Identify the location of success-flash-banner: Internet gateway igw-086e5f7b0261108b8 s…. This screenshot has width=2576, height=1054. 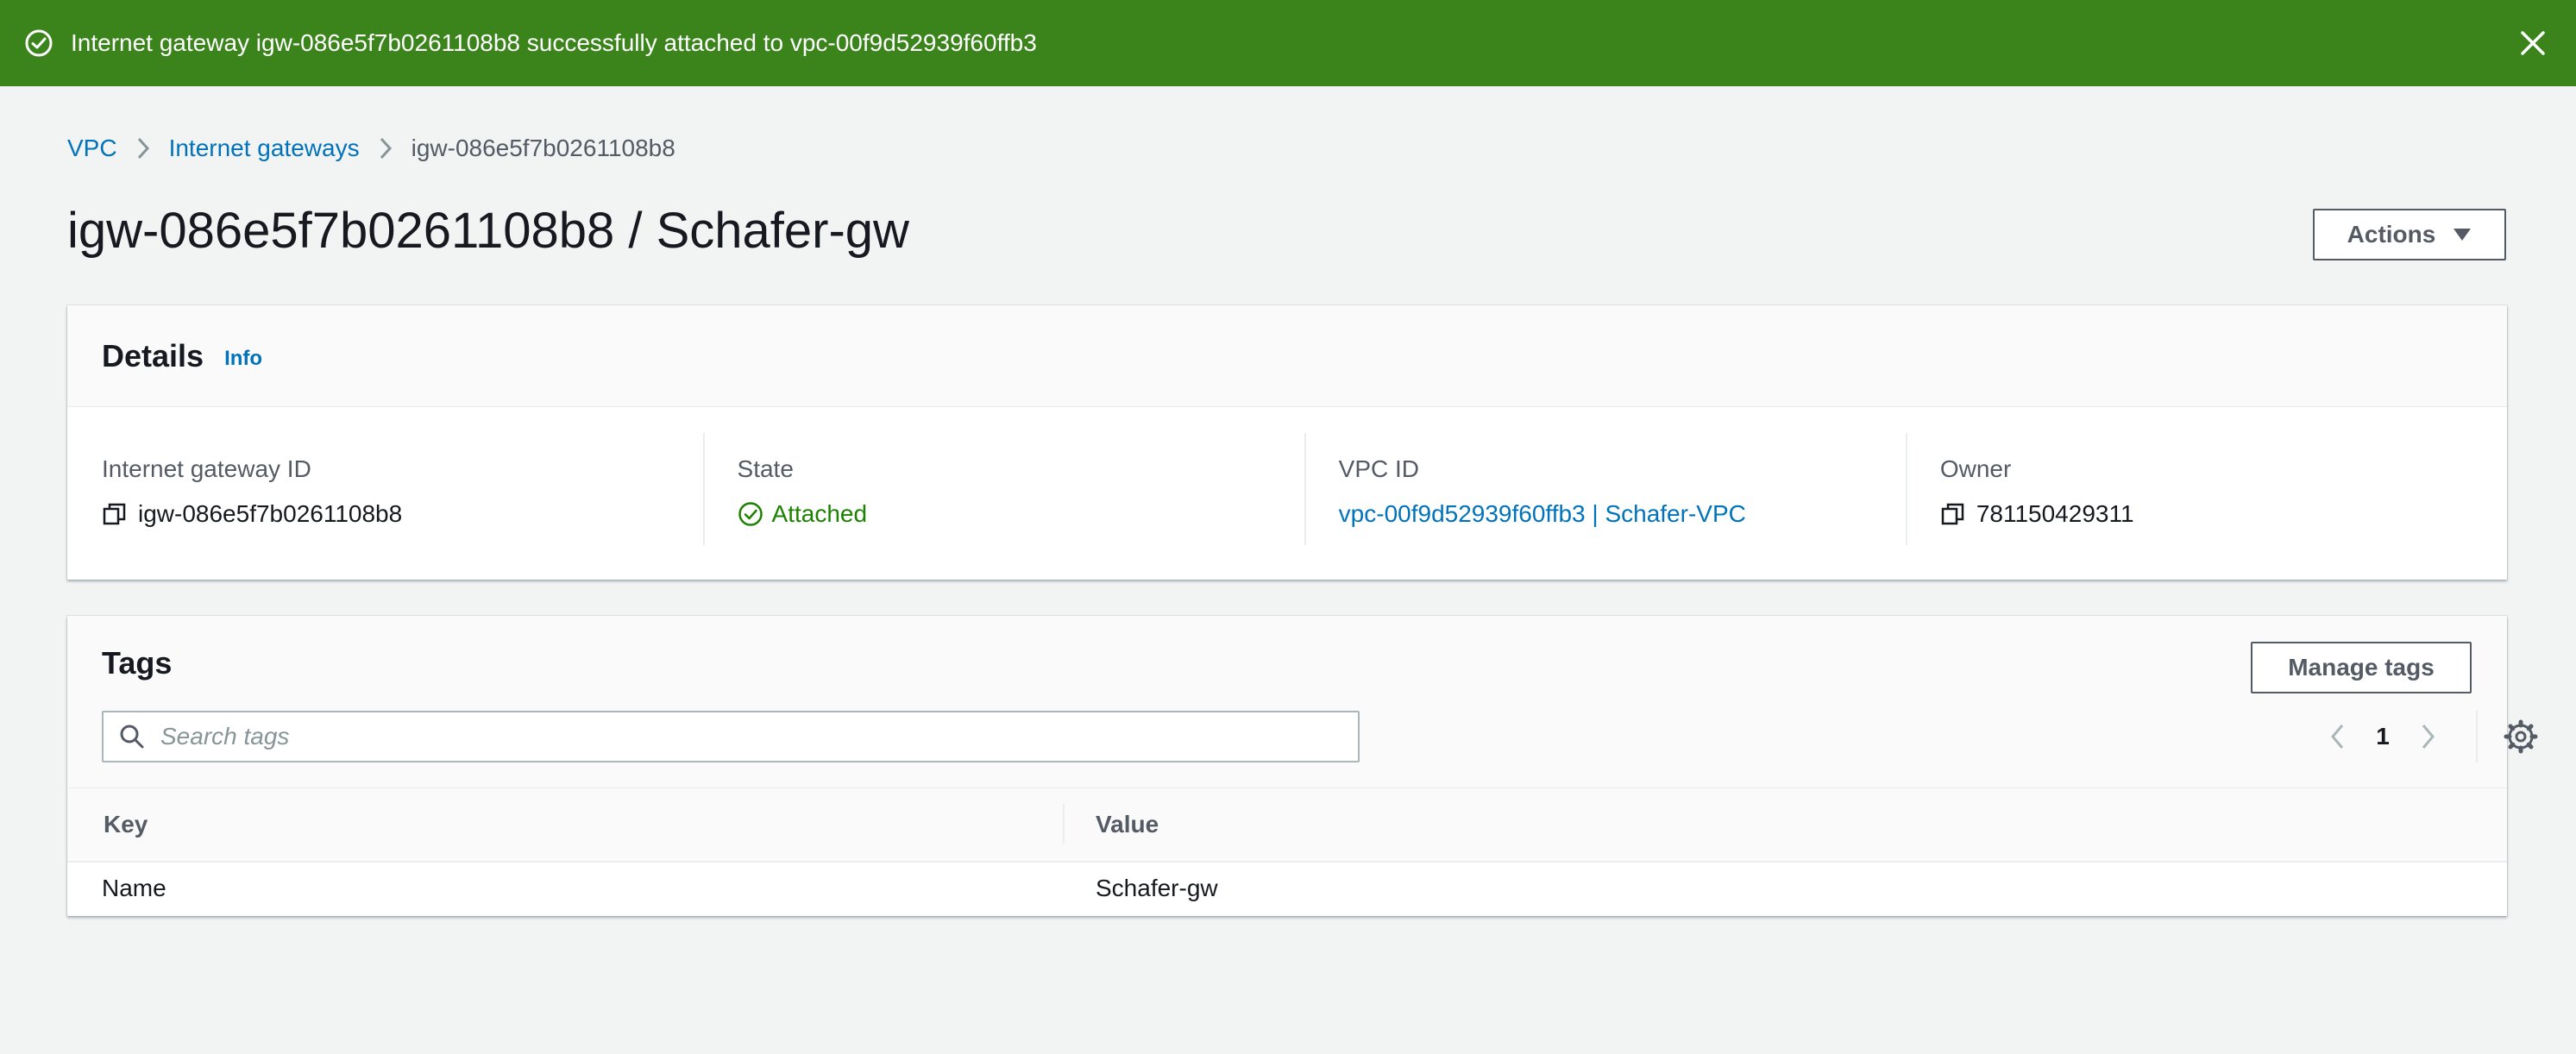
(1288, 43).